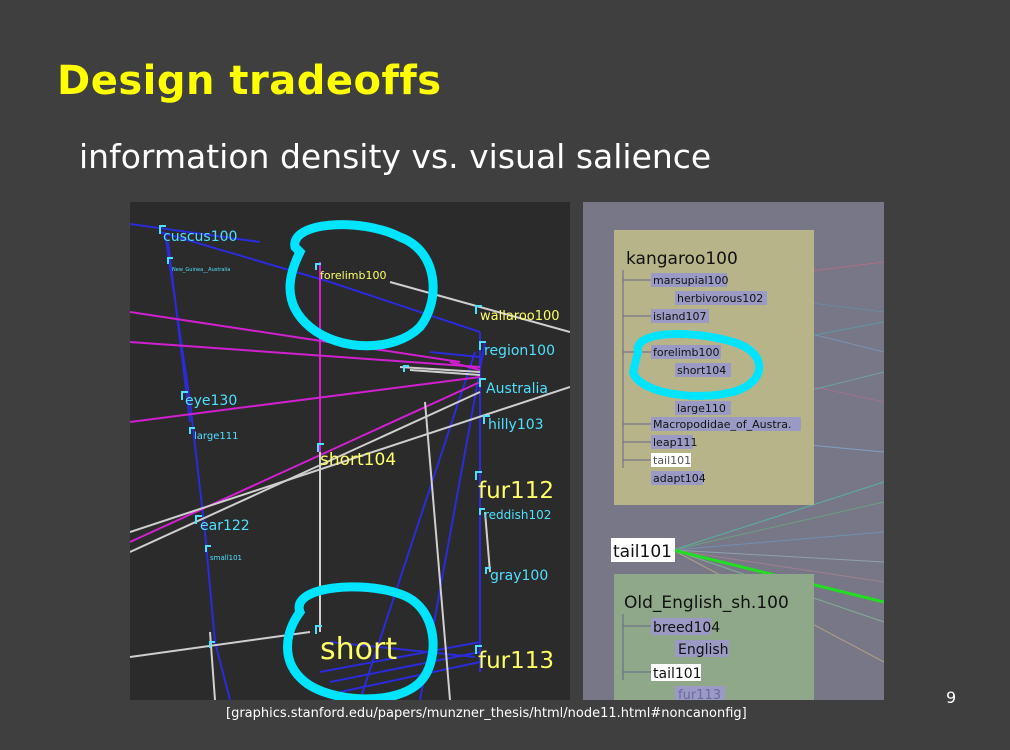  I want to click on old-english-title: Old_English_sh.100, so click(706, 603).